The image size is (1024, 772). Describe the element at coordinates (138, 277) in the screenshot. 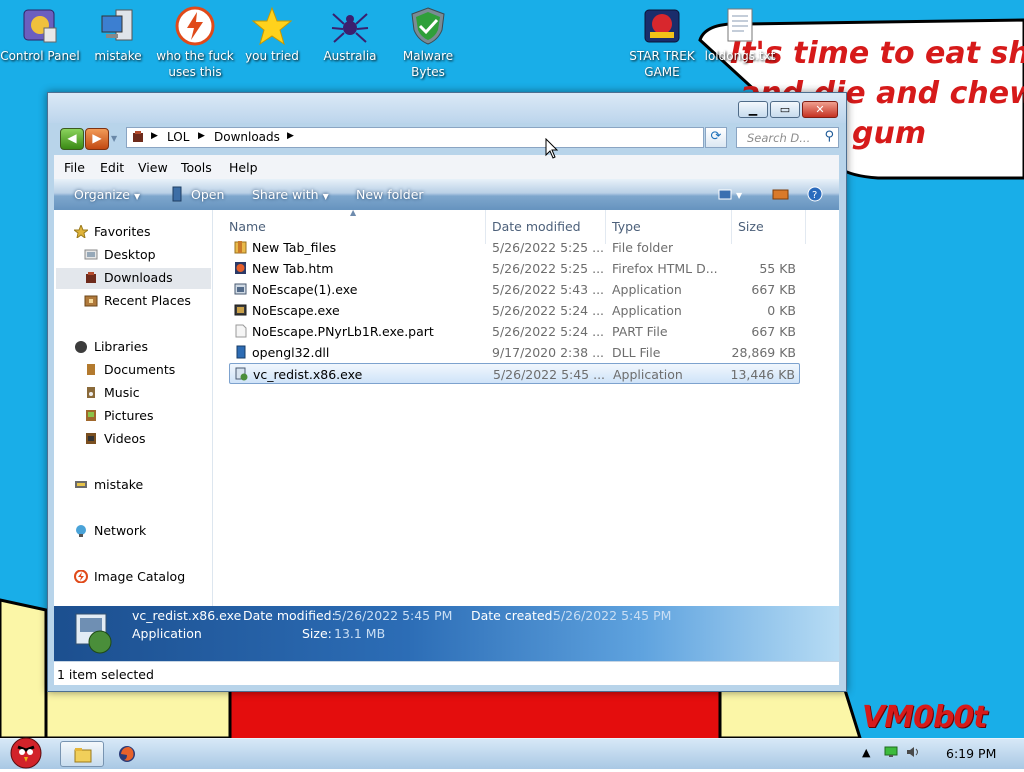

I see `nav-label: Downloads` at that location.